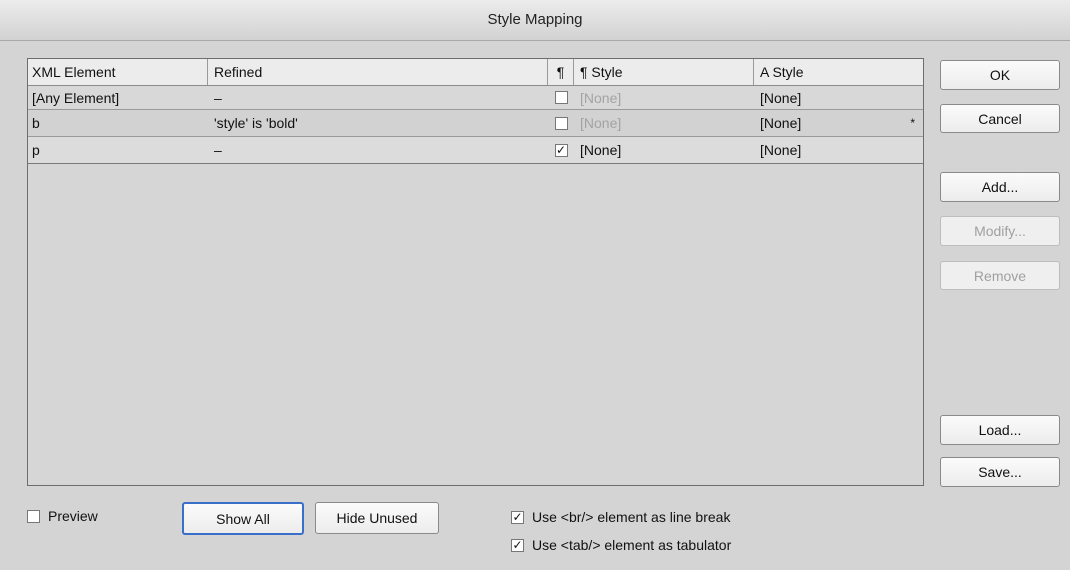  Describe the element at coordinates (33, 516) in the screenshot. I see `preview-checkbox` at that location.